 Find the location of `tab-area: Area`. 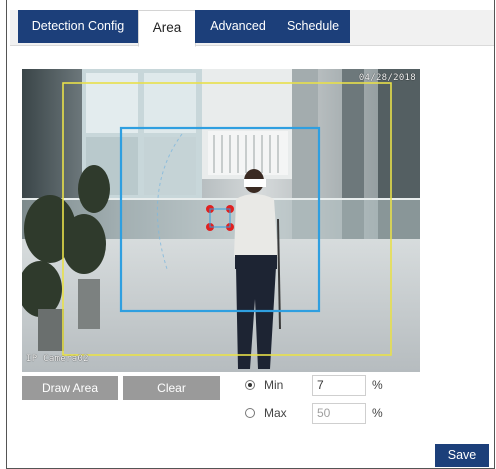

tab-area: Area is located at coordinates (167, 28).